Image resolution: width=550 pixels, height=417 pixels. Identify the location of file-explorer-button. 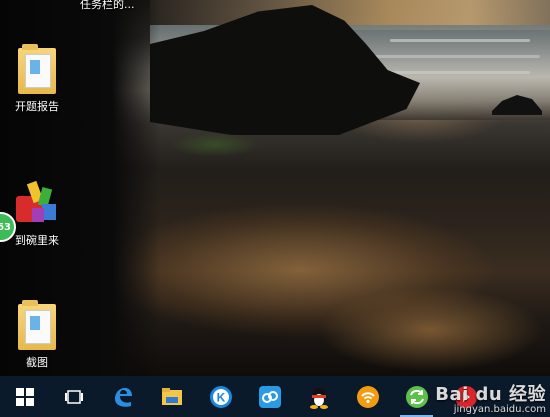
(171, 396).